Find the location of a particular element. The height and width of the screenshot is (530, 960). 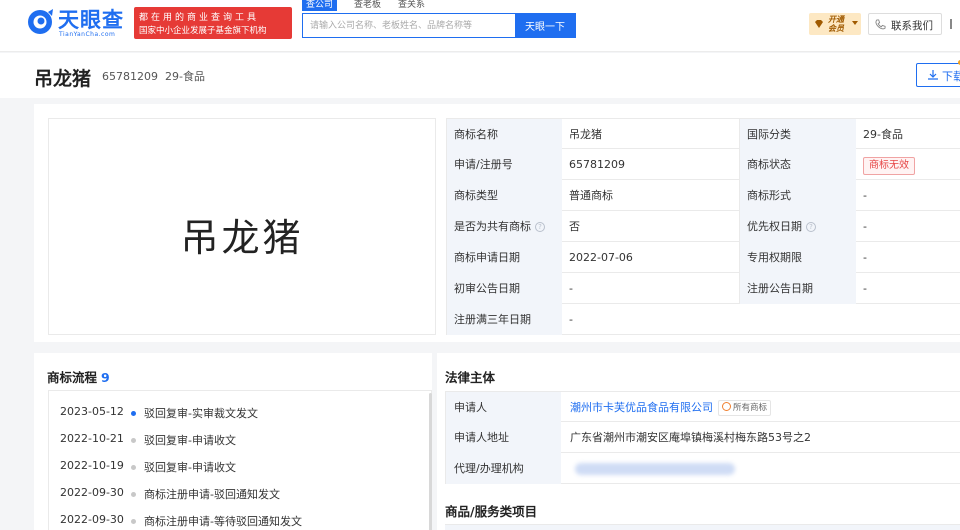

diamond-icon is located at coordinates (819, 24).